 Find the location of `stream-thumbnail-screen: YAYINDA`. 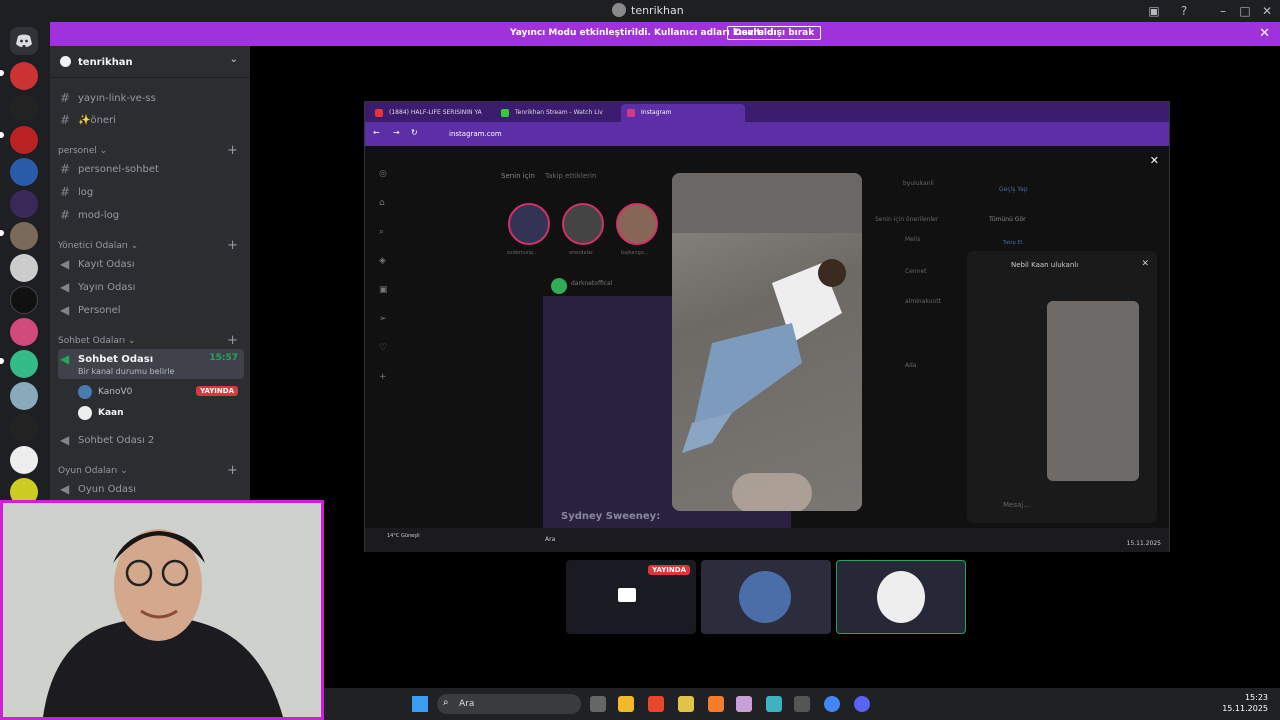

stream-thumbnail-screen: YAYINDA is located at coordinates (631, 597).